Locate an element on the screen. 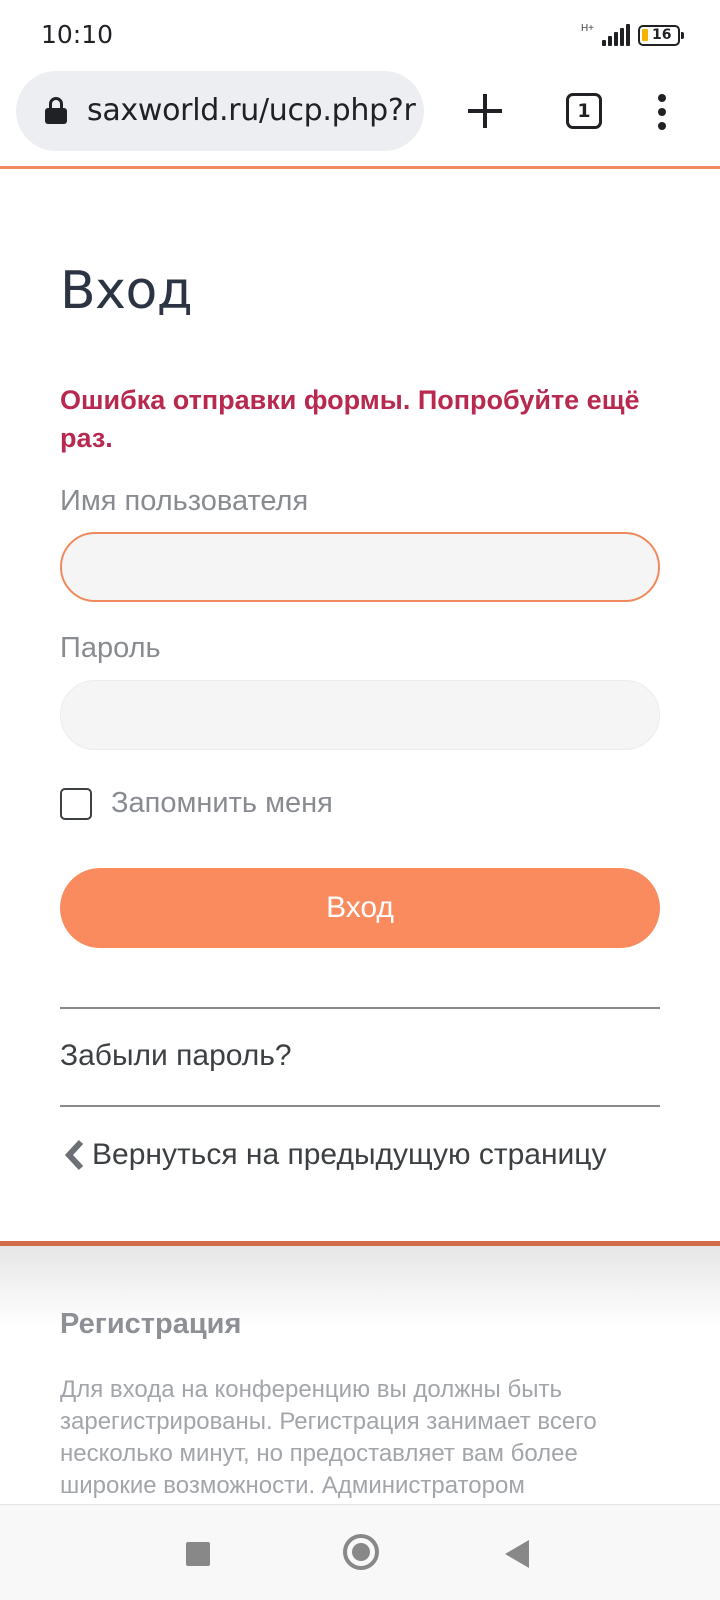  battery-fill is located at coordinates (645, 34).